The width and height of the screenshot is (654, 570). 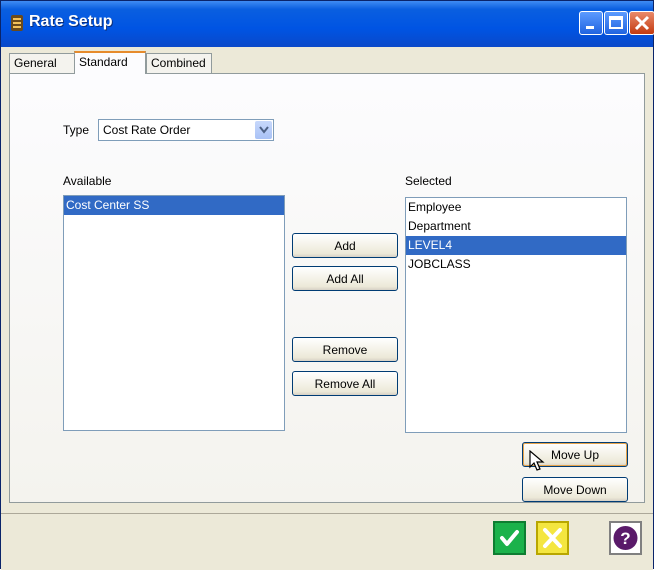 I want to click on type-label: Type, so click(x=76, y=130).